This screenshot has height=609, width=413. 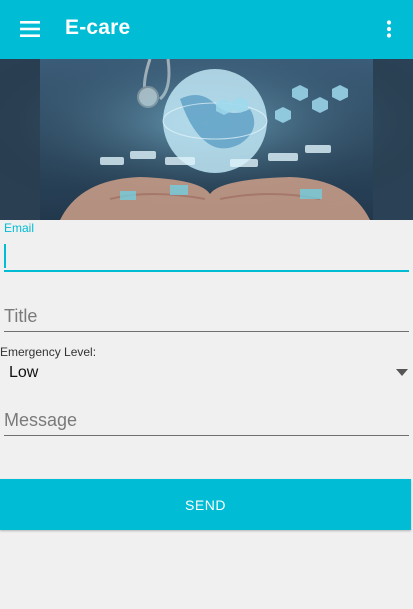 I want to click on app-title: E-care, so click(x=98, y=27).